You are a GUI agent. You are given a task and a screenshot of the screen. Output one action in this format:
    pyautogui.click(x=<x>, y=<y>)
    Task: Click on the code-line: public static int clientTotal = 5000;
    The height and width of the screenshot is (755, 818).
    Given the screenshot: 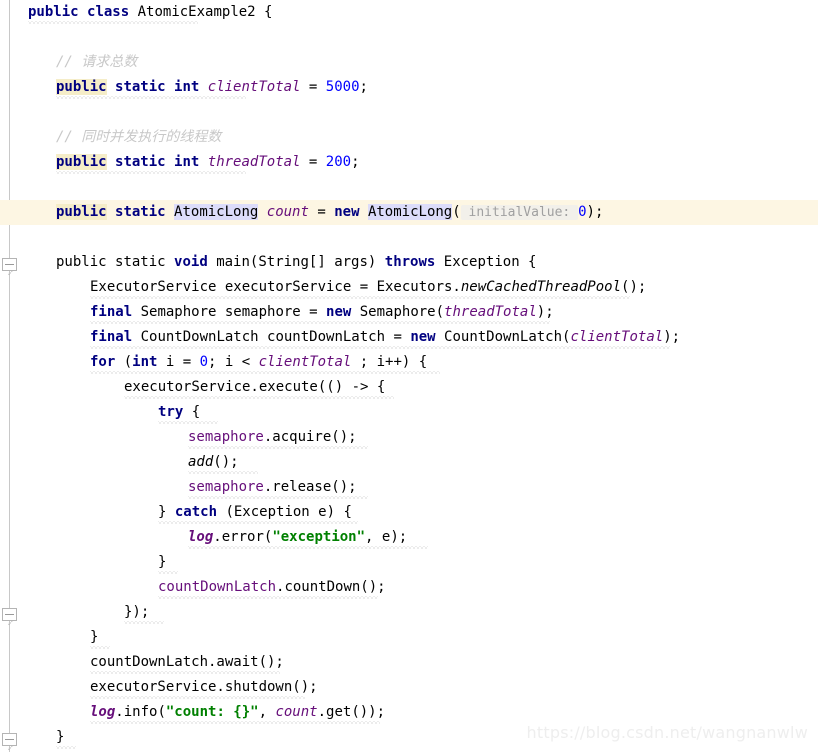 What is the action you would take?
    pyautogui.click(x=416, y=87)
    